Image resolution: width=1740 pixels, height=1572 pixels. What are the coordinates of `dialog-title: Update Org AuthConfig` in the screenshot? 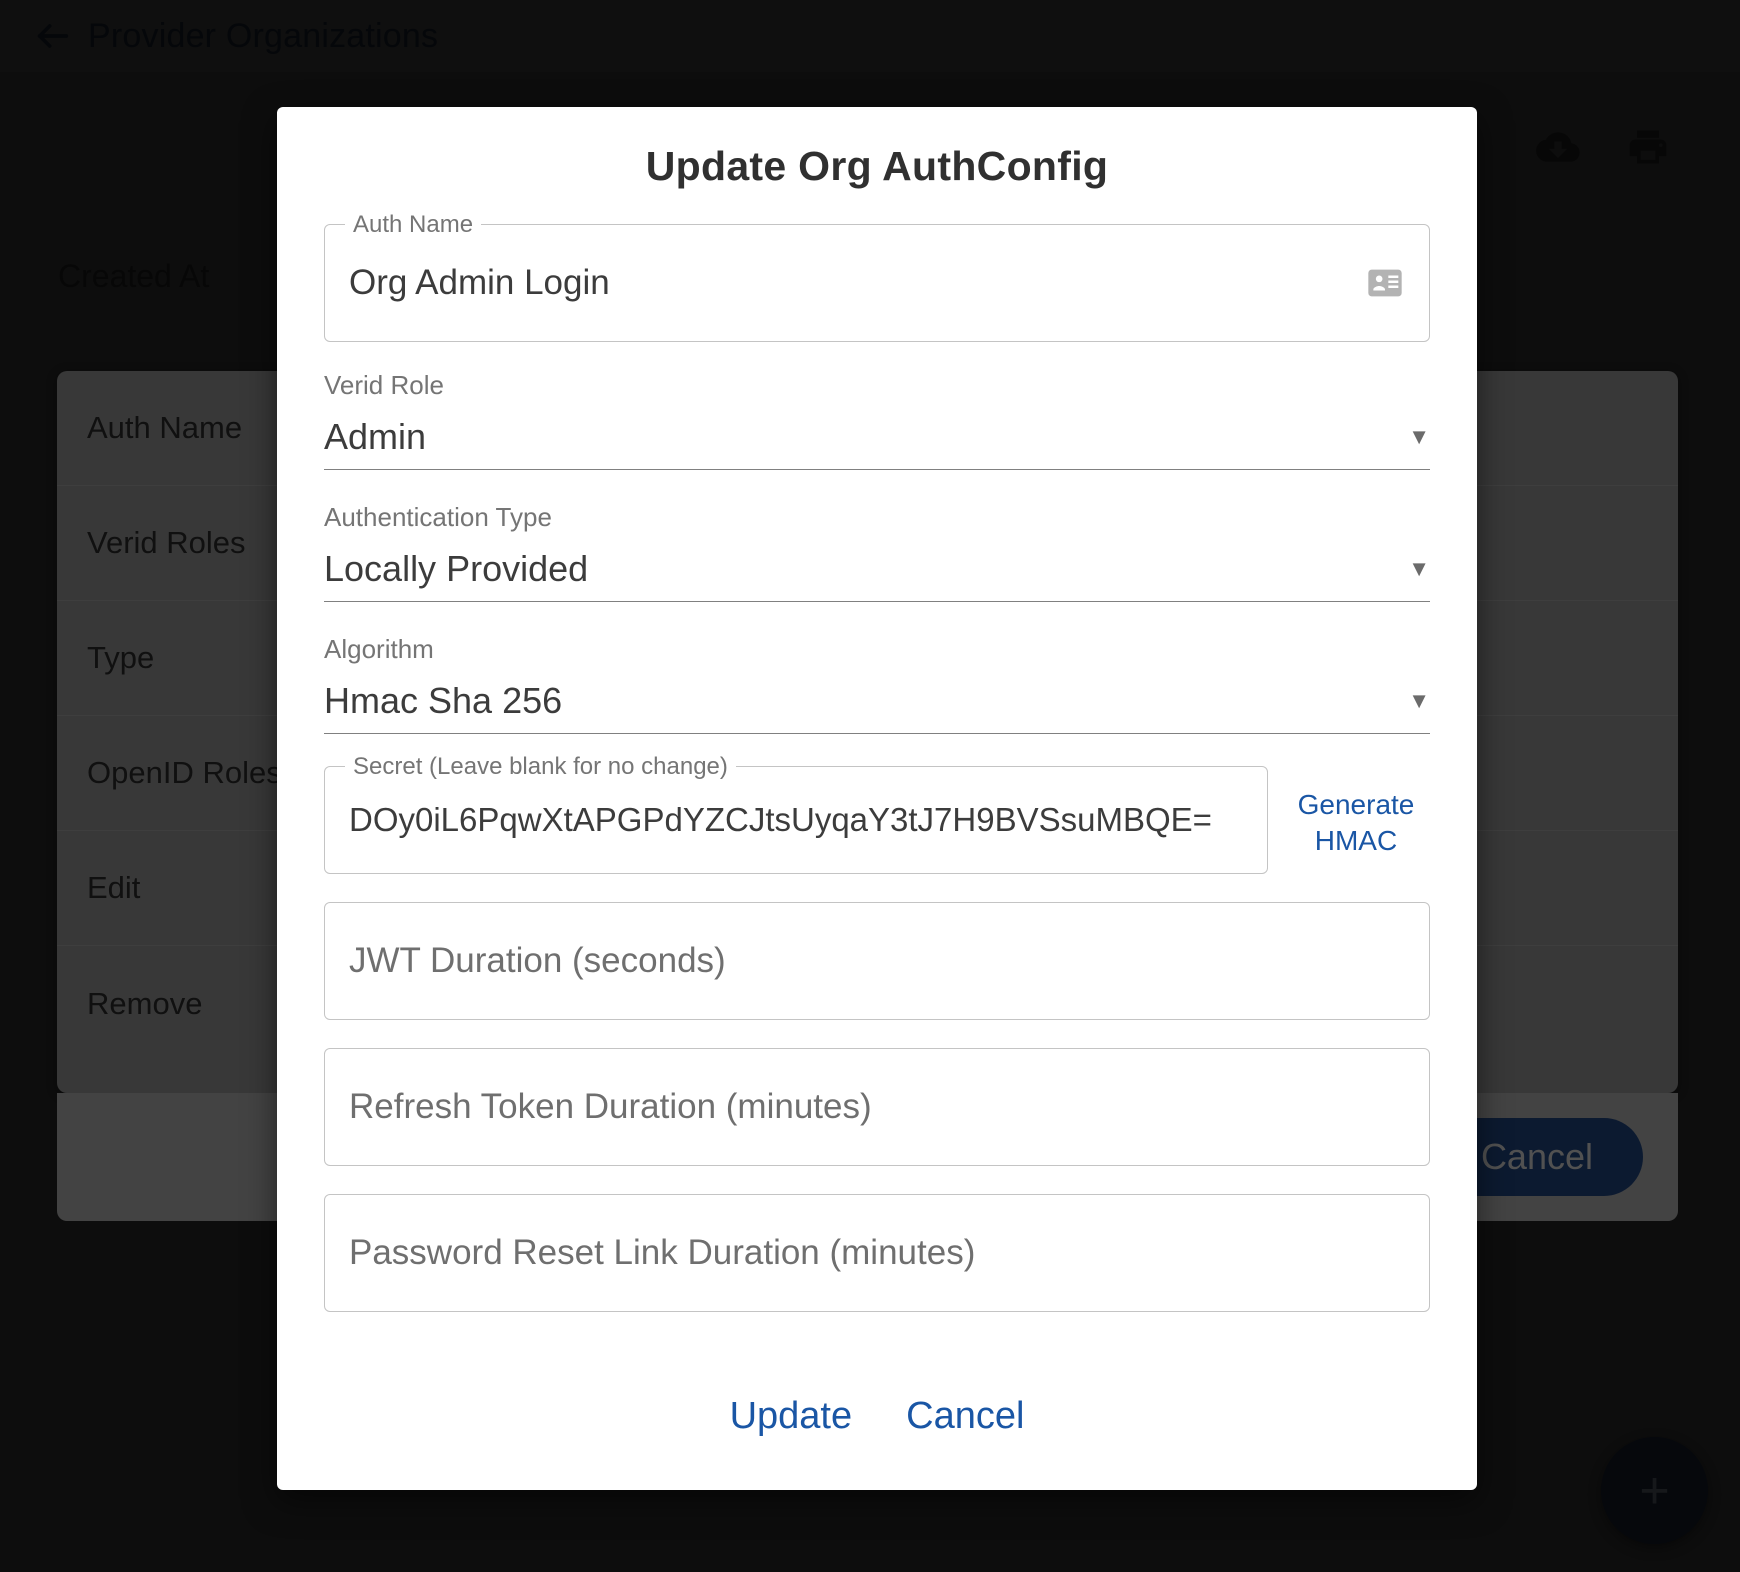 It's located at (877, 166).